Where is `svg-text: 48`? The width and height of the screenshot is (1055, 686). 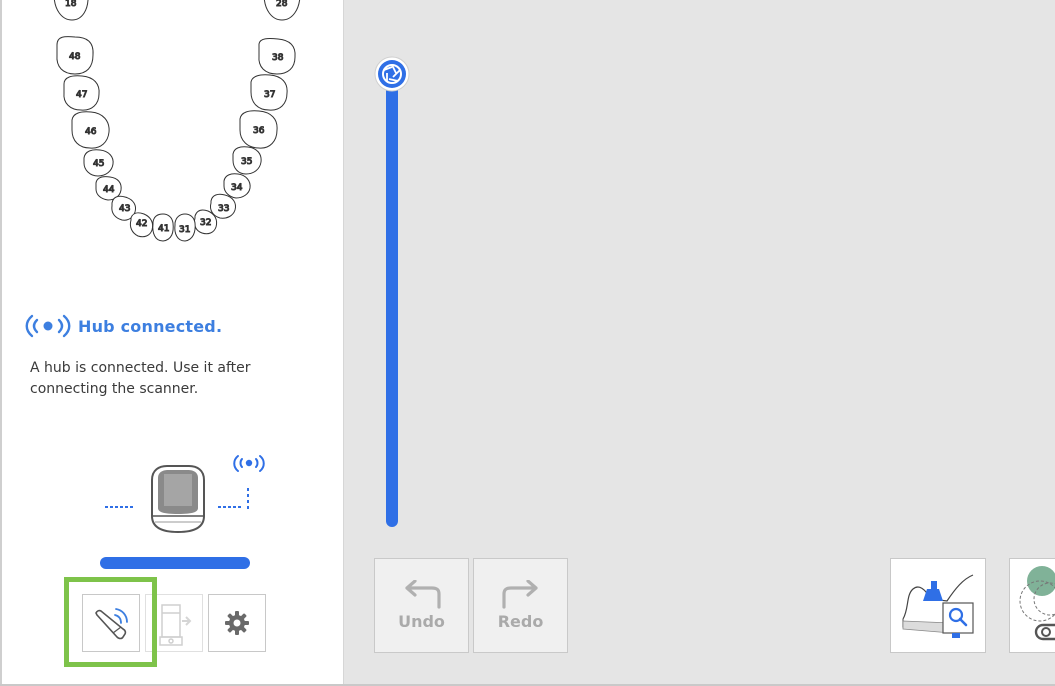 svg-text: 48 is located at coordinates (75, 57).